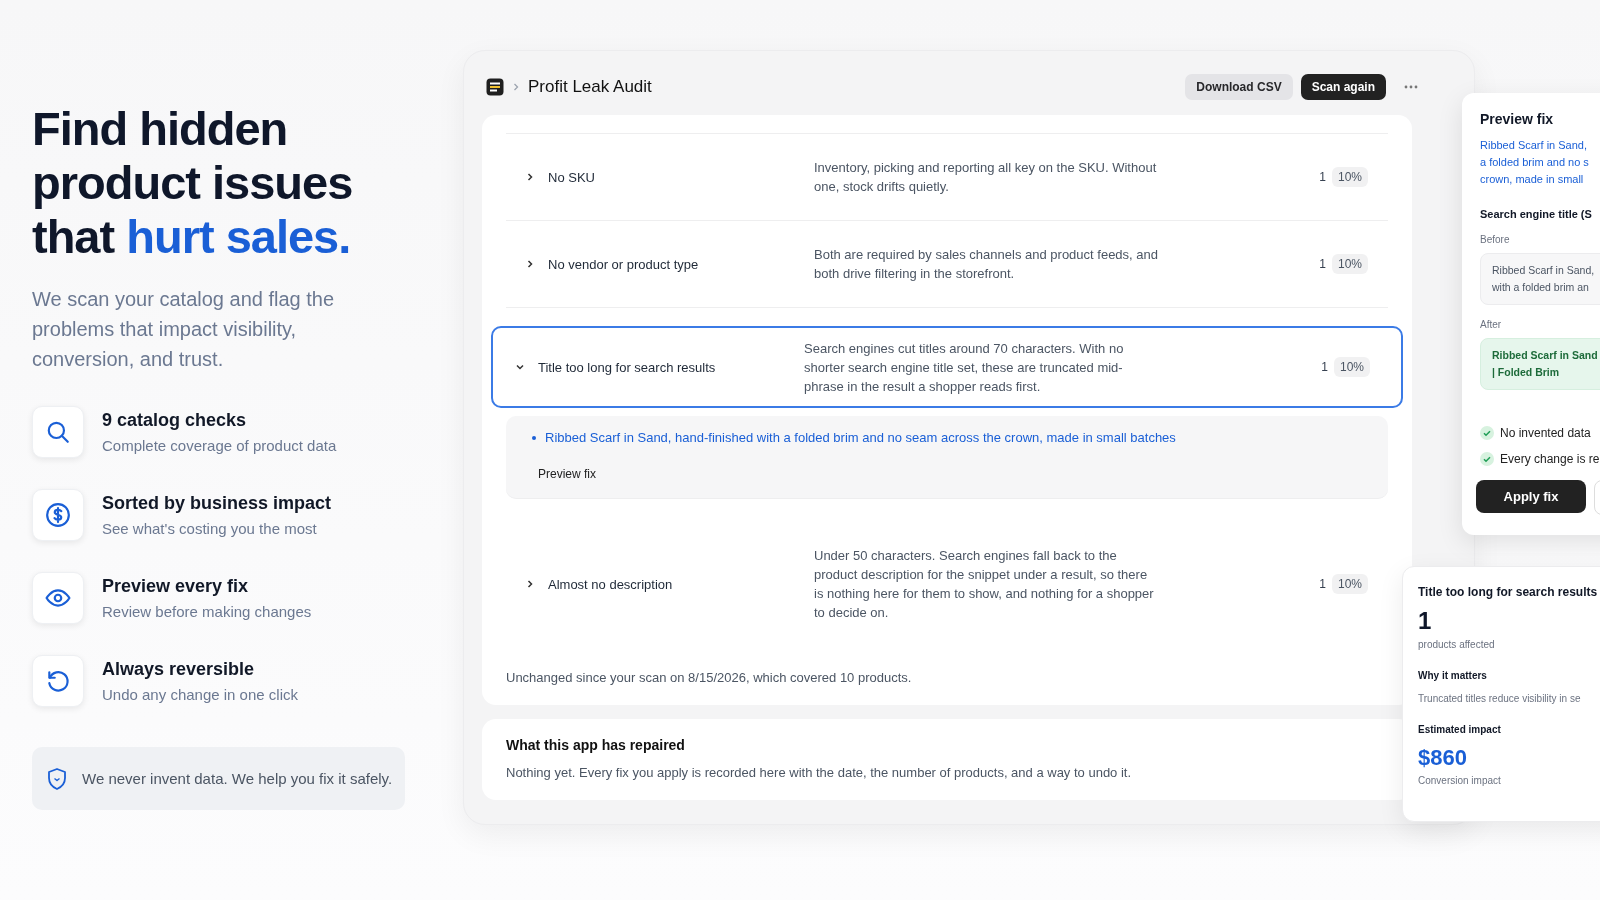  What do you see at coordinates (1540, 162) in the screenshot?
I see `product-link: Ribbed Scarf in Sand, a folded brim and no s crown, made in small` at bounding box center [1540, 162].